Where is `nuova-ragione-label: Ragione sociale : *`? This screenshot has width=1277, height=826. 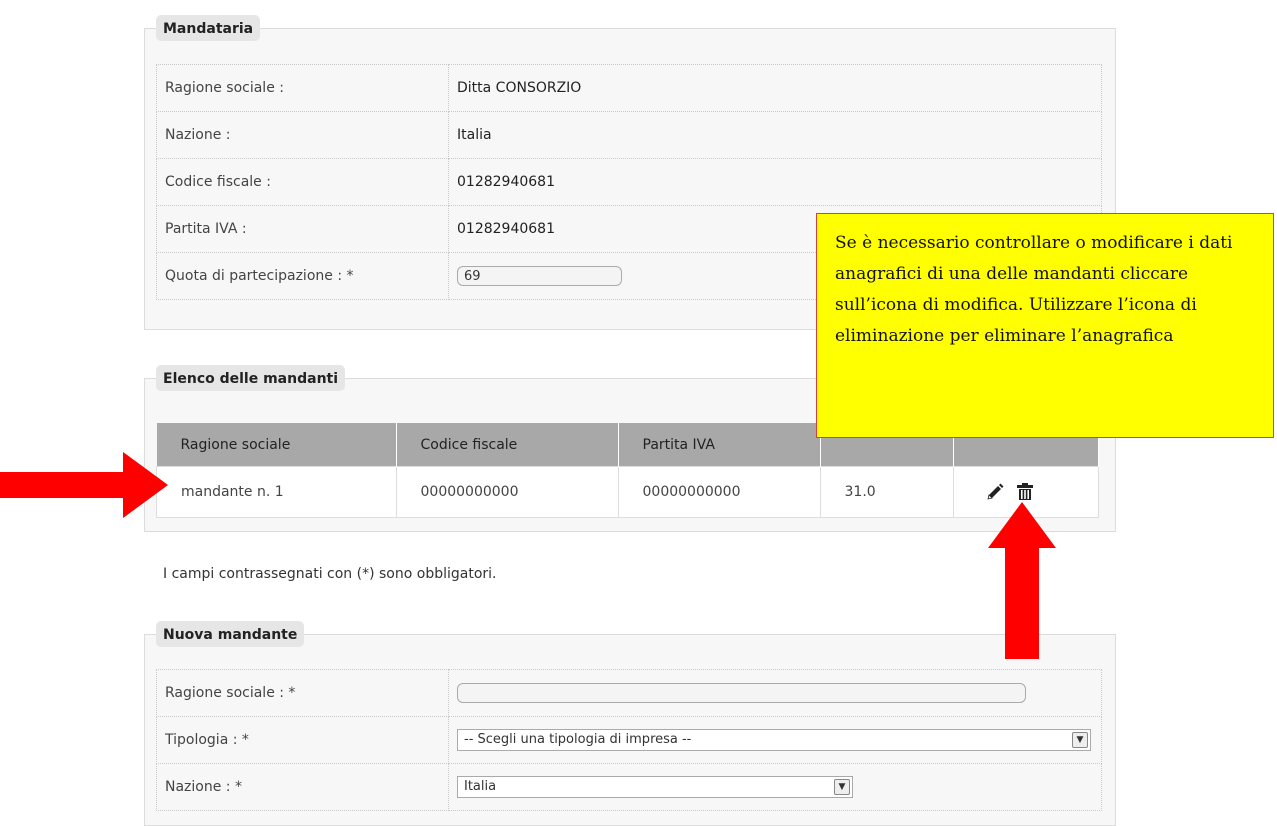
nuova-ragione-label: Ragione sociale : * is located at coordinates (302, 693).